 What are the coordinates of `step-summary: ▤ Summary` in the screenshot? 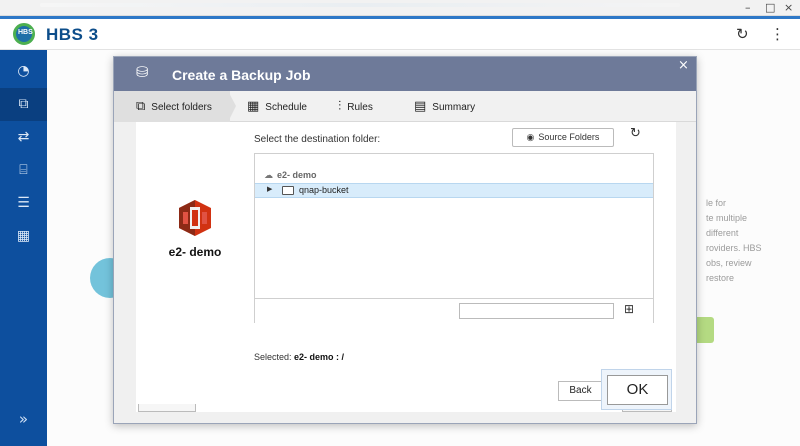 It's located at (444, 106).